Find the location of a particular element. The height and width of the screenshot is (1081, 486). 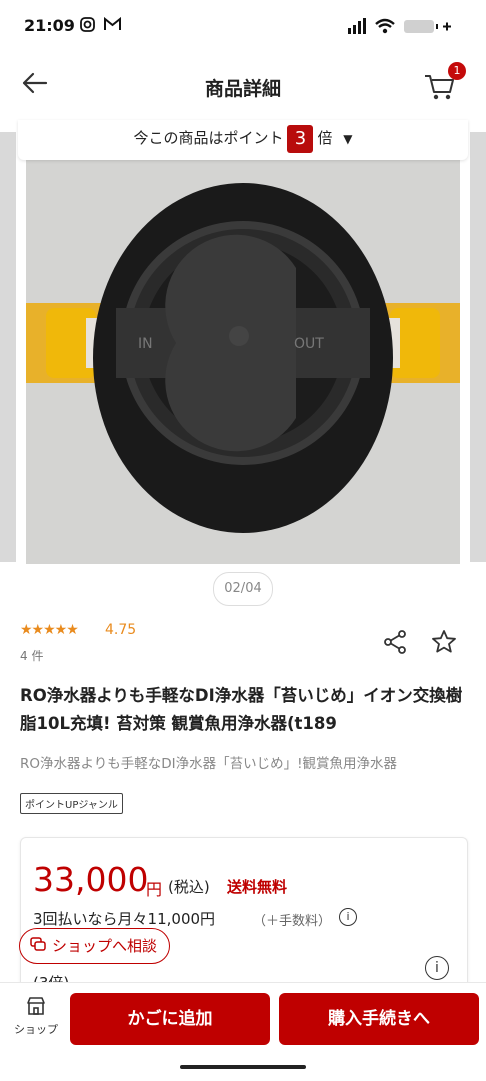

status-bar: 21:09 is located at coordinates (243, 26).